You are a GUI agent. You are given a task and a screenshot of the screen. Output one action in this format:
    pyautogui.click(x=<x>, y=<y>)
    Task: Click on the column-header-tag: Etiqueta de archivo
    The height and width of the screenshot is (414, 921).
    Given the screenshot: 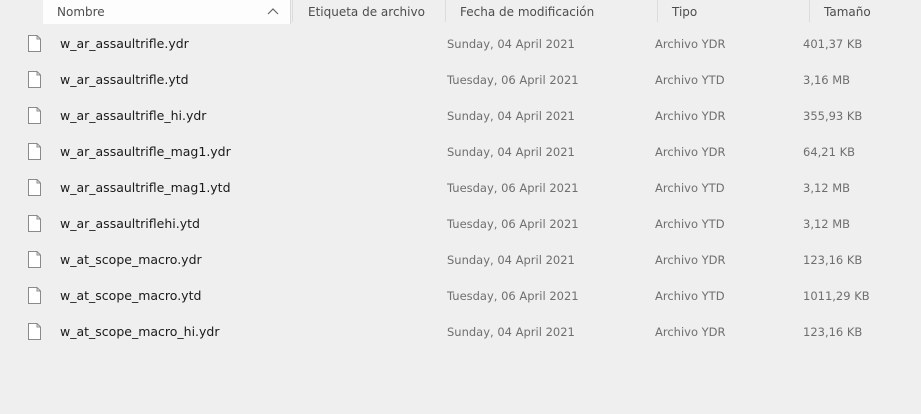 What is the action you would take?
    pyautogui.click(x=375, y=12)
    